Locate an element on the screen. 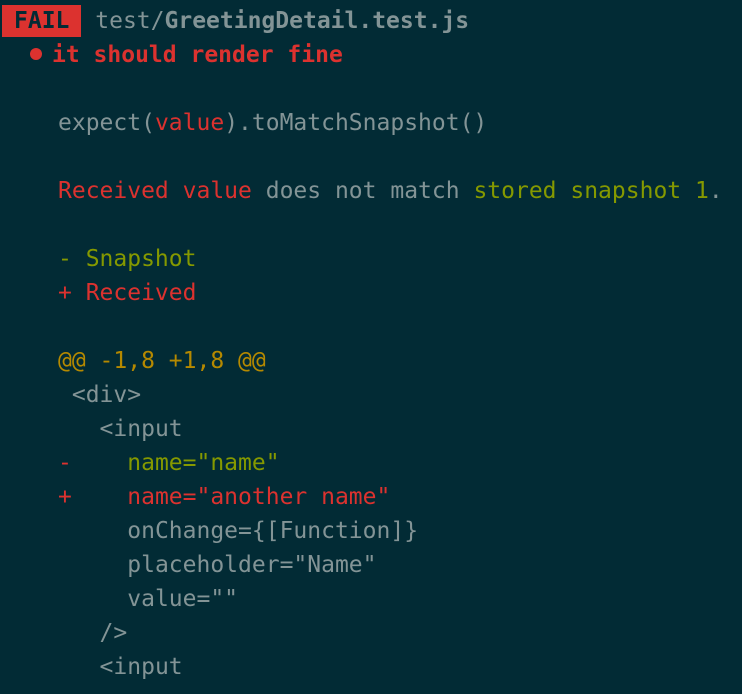 The height and width of the screenshot is (694, 742). expect-value: value is located at coordinates (189, 123).